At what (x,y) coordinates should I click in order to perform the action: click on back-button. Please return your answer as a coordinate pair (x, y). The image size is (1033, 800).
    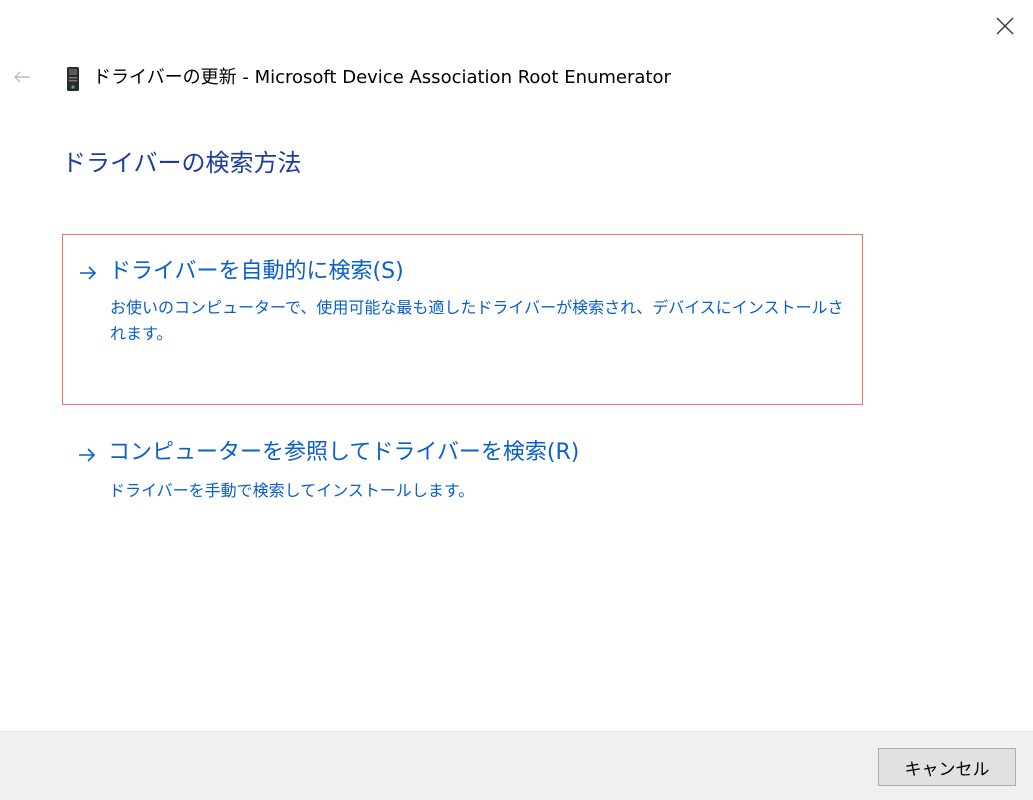
    Looking at the image, I should click on (22, 77).